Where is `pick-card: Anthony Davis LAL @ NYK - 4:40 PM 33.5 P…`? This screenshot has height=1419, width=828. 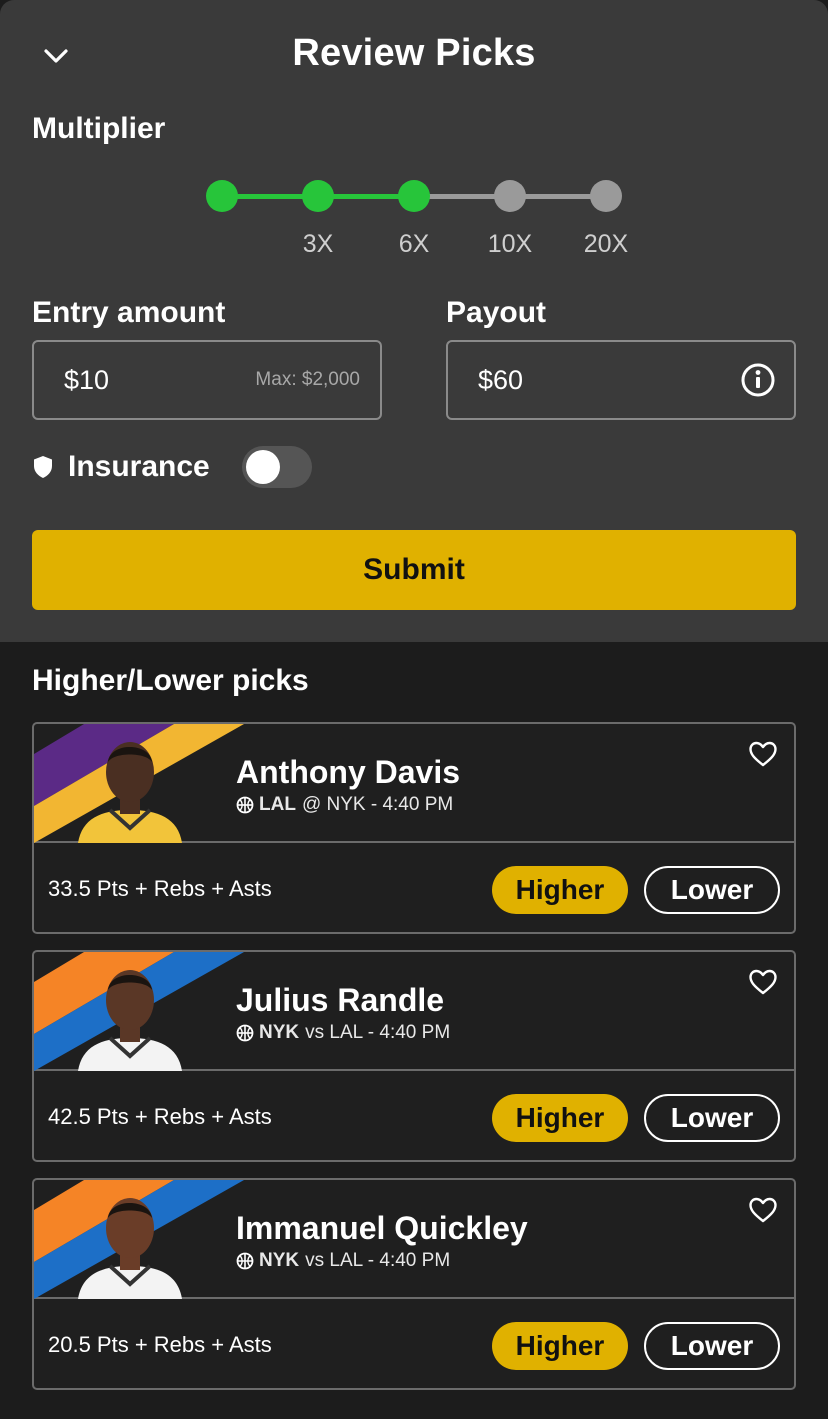 pick-card: Anthony Davis LAL @ NYK - 4:40 PM 33.5 P… is located at coordinates (414, 828).